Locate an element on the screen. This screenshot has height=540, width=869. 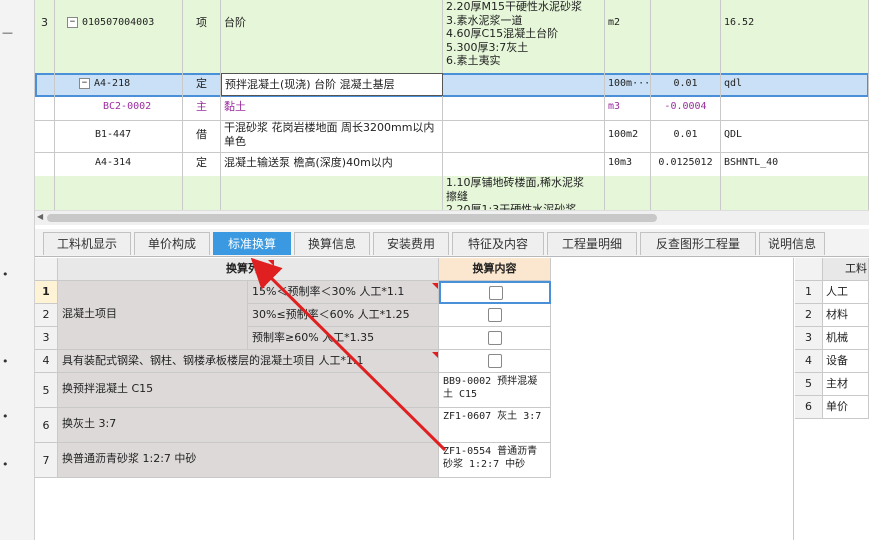
row-number: 2 is located at coordinates (809, 315).